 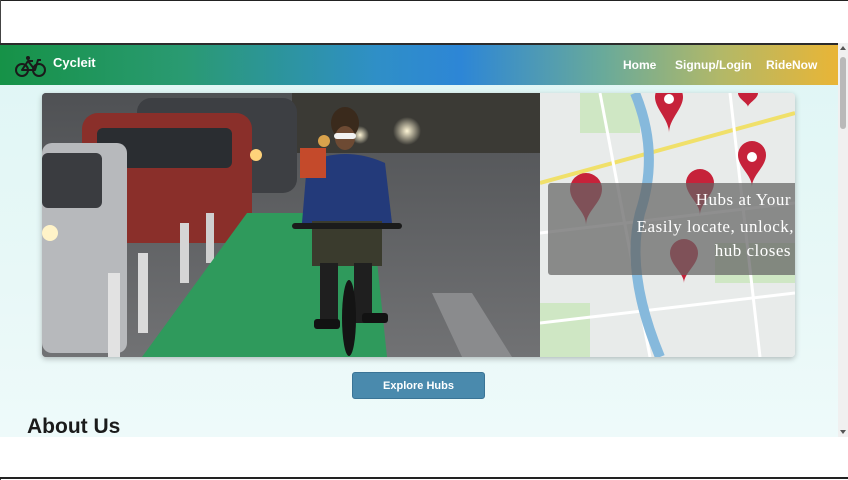 What do you see at coordinates (715, 226) in the screenshot?
I see `caption-line-2: Easily locate, unlock,` at bounding box center [715, 226].